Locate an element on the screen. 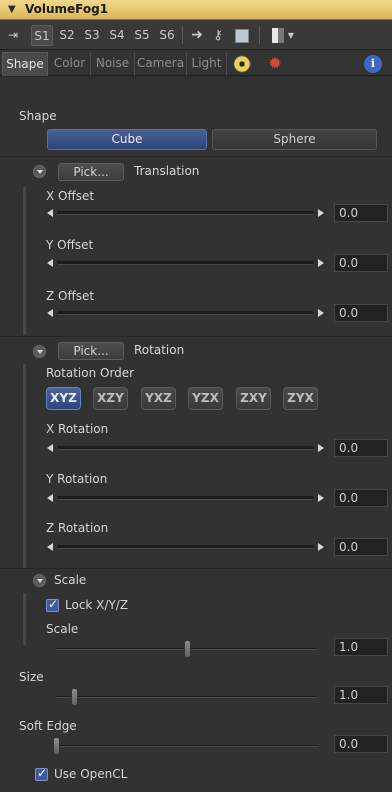 The image size is (392, 792). z-rotation-label: Z Rotation is located at coordinates (77, 528).